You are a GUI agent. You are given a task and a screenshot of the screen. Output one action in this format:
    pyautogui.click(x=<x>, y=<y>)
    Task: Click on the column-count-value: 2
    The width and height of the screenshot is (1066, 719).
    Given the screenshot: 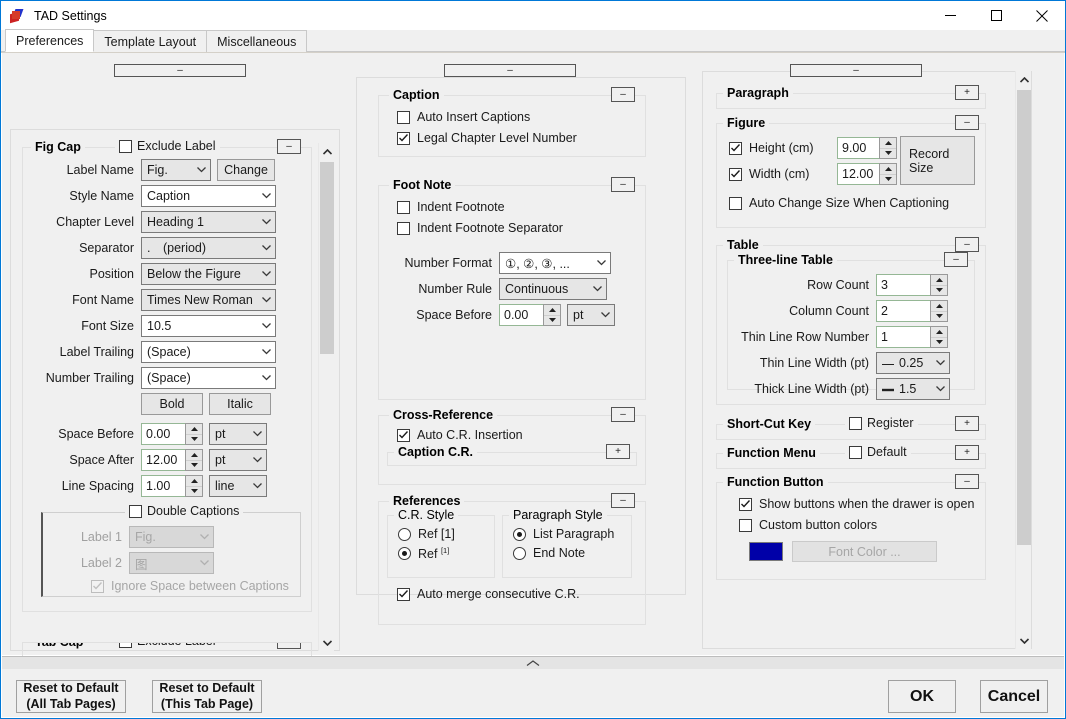 What is the action you would take?
    pyautogui.click(x=903, y=311)
    